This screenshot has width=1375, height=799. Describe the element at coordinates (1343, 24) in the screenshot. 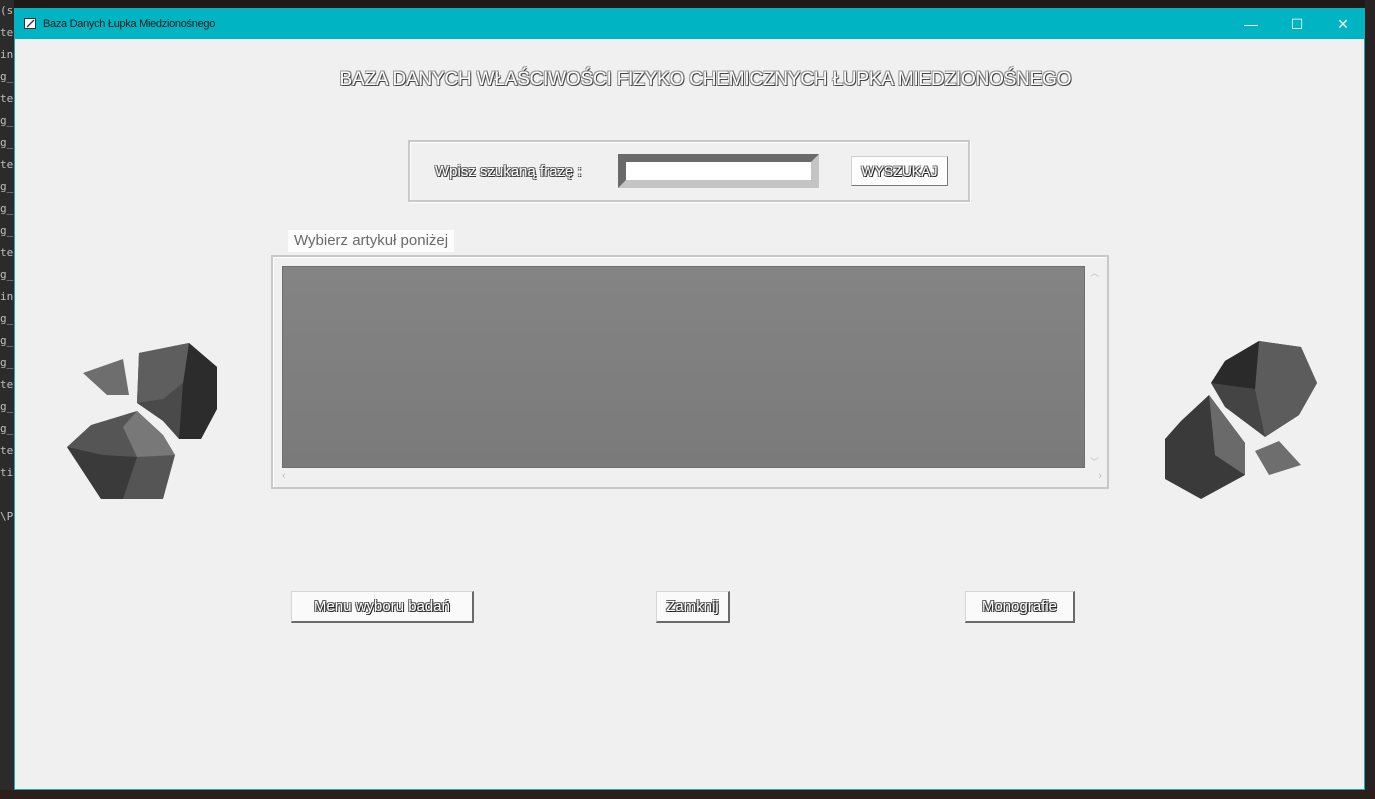

I see `close-window-button: ✕` at that location.